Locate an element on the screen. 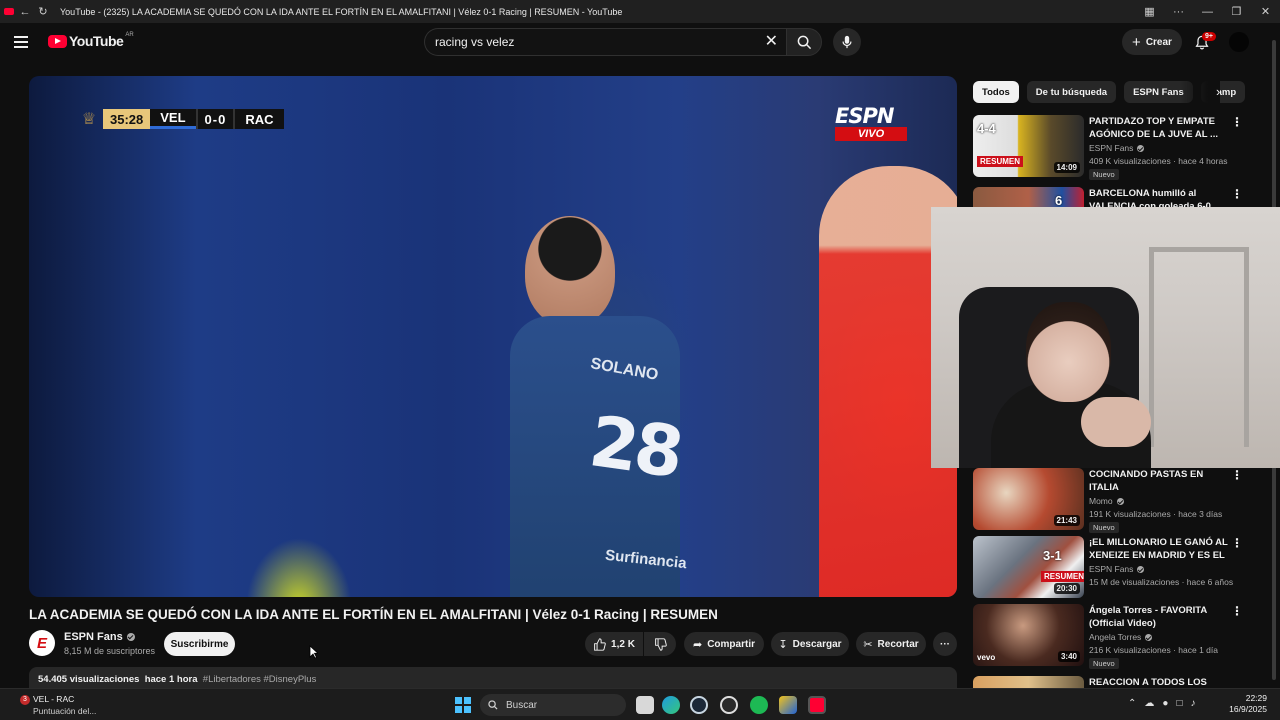 This screenshot has width=1280, height=720. dislike-button is located at coordinates (660, 644).